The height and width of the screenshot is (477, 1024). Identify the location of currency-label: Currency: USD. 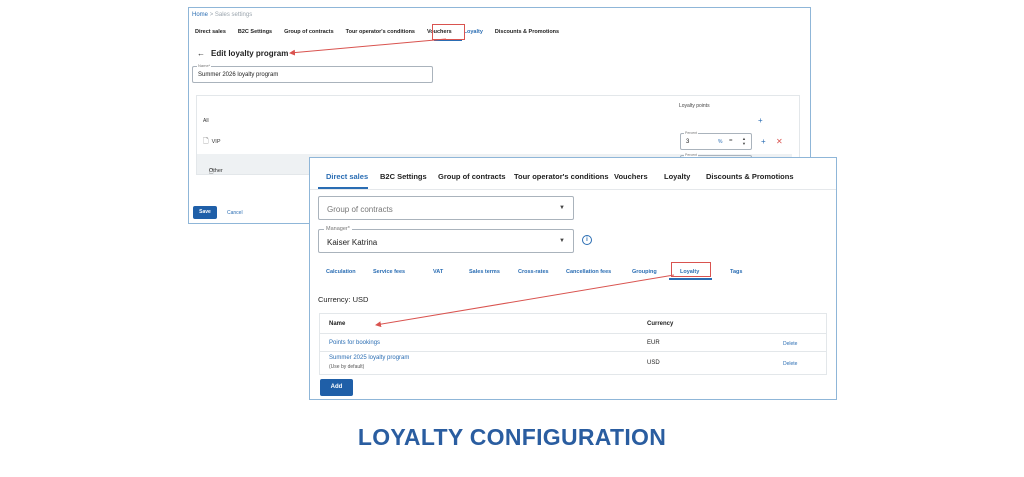
(343, 299).